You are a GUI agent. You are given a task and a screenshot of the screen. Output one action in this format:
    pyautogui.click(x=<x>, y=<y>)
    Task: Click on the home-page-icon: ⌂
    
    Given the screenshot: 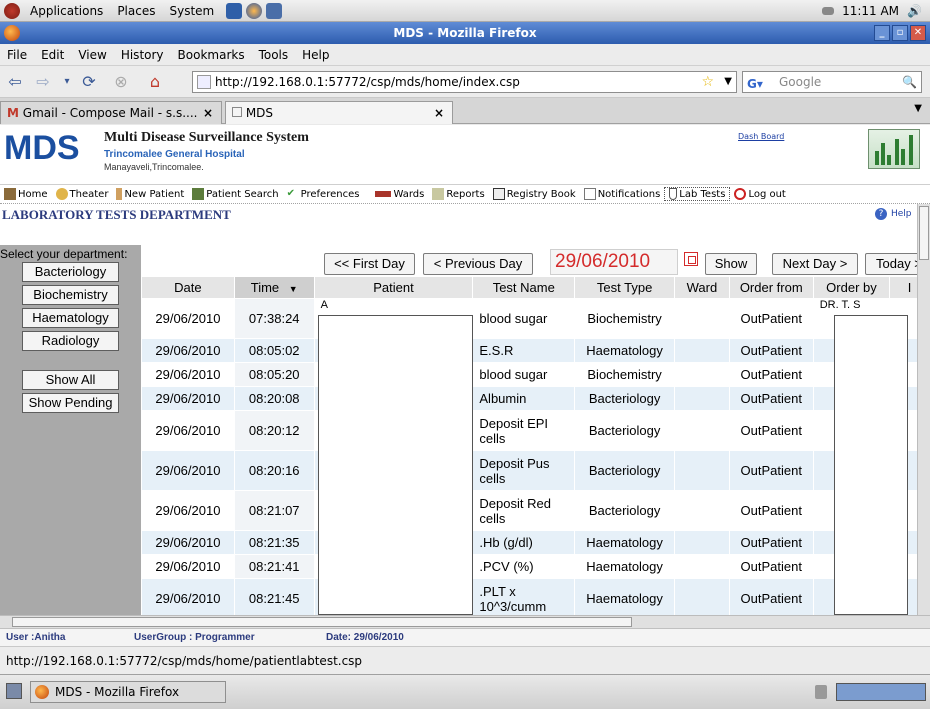 What is the action you would take?
    pyautogui.click(x=155, y=82)
    